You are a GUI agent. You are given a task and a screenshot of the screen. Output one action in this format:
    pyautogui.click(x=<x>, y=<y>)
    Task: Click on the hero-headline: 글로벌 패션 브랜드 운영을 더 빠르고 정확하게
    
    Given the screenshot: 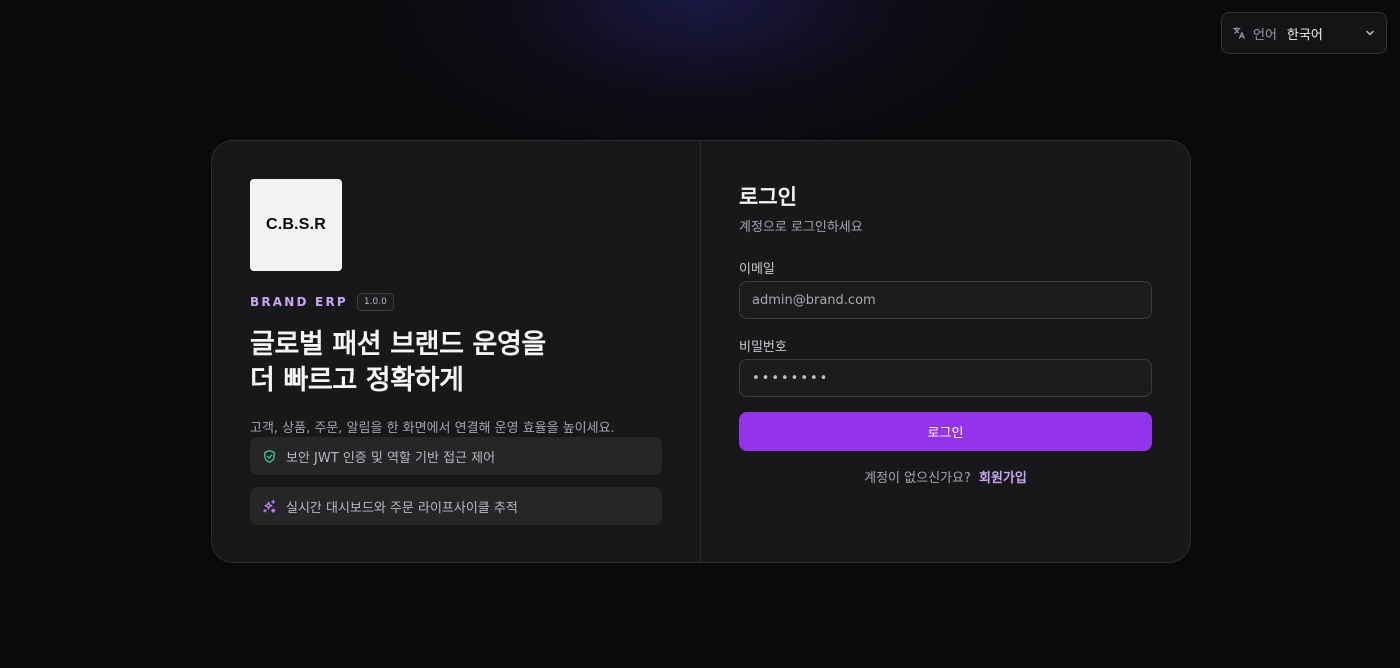 What is the action you would take?
    pyautogui.click(x=398, y=363)
    